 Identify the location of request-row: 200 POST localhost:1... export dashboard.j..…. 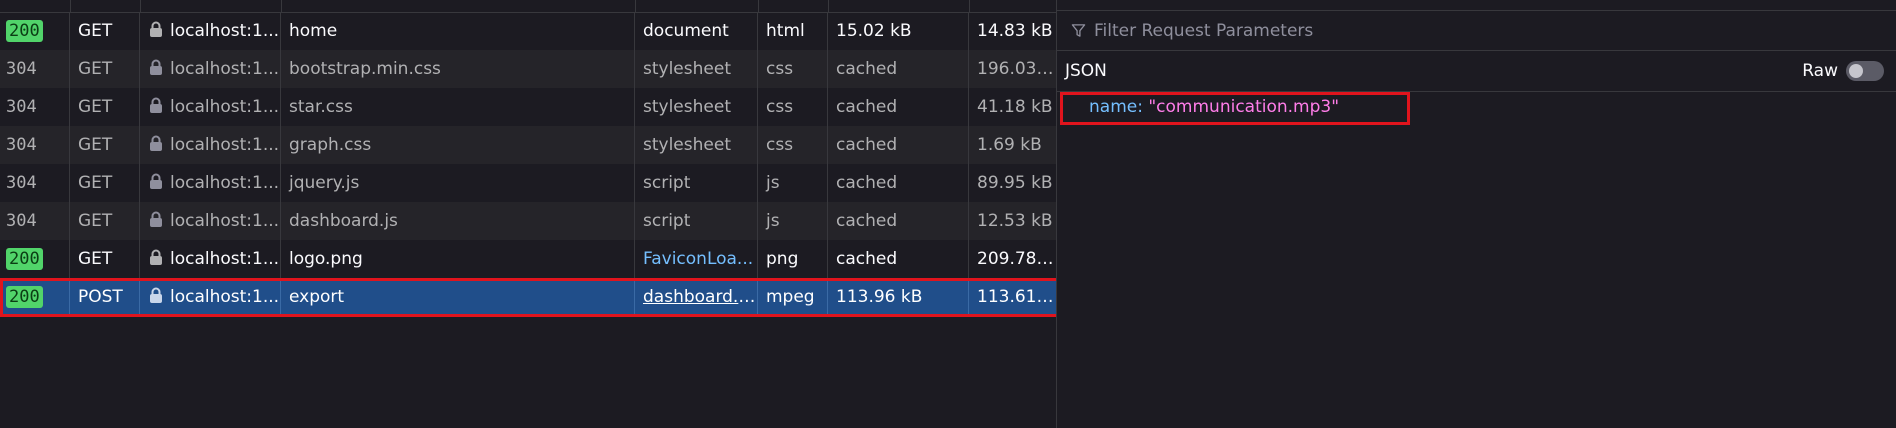
(528, 297).